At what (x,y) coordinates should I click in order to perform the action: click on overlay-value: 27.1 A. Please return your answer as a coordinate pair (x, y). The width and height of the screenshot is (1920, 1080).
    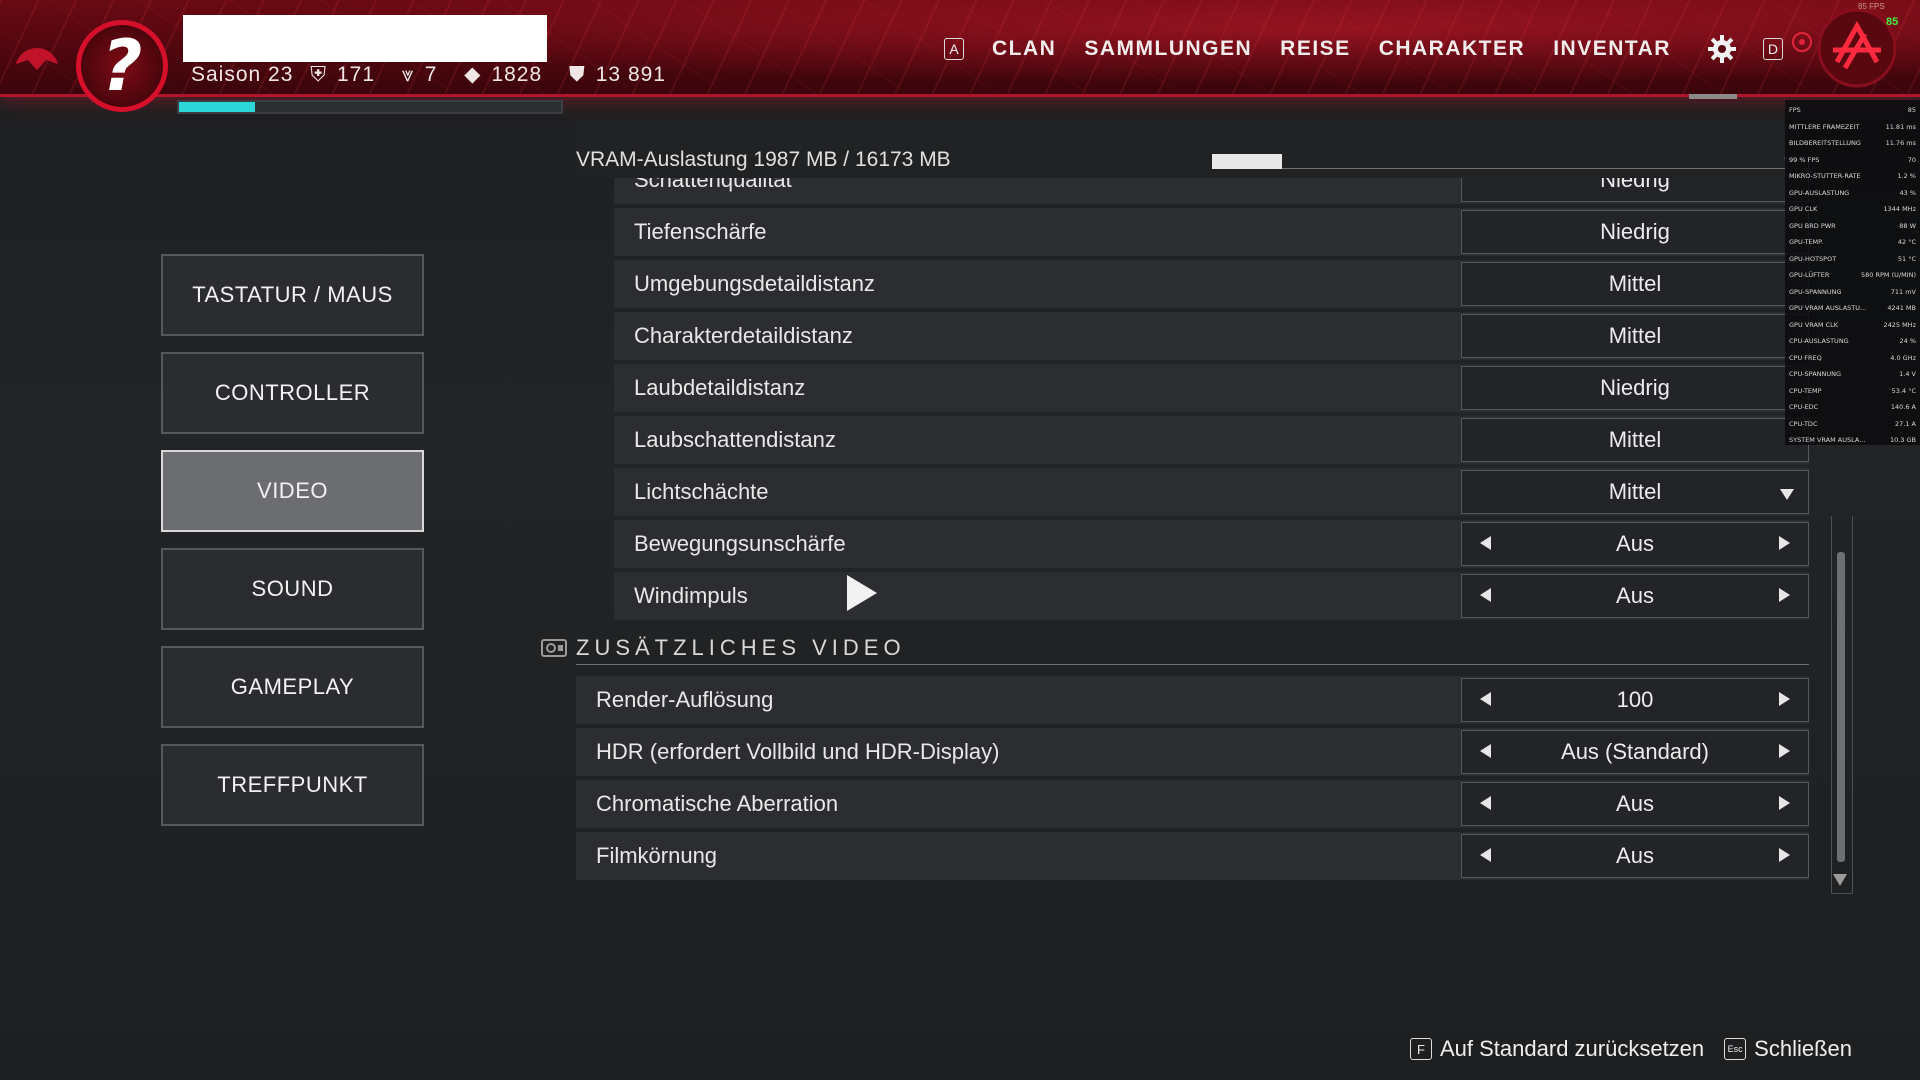
    Looking at the image, I should click on (1905, 423).